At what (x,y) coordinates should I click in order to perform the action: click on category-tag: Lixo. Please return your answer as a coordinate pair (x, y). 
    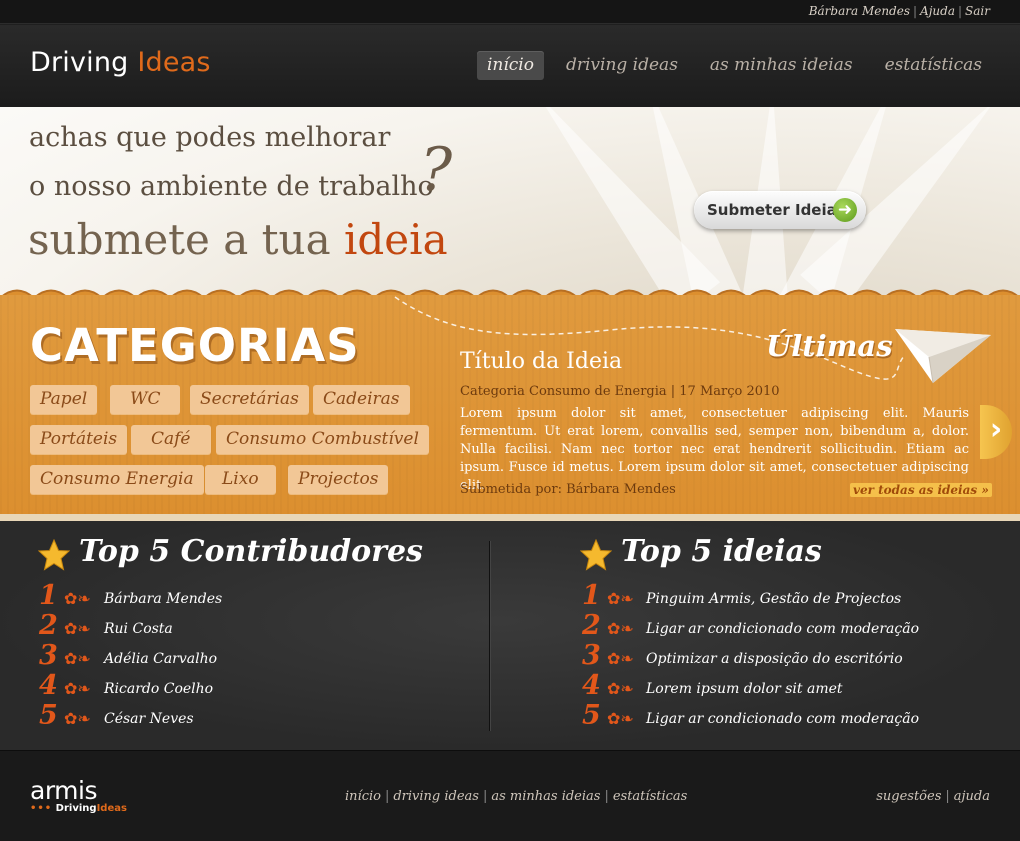
    Looking at the image, I should click on (240, 479).